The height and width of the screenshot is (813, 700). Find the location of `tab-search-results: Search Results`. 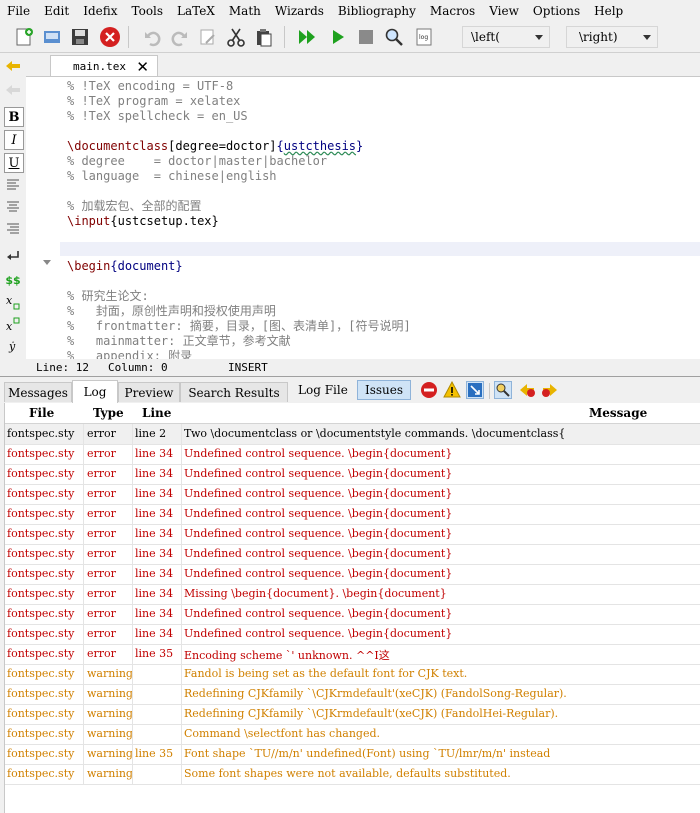

tab-search-results: Search Results is located at coordinates (234, 392).